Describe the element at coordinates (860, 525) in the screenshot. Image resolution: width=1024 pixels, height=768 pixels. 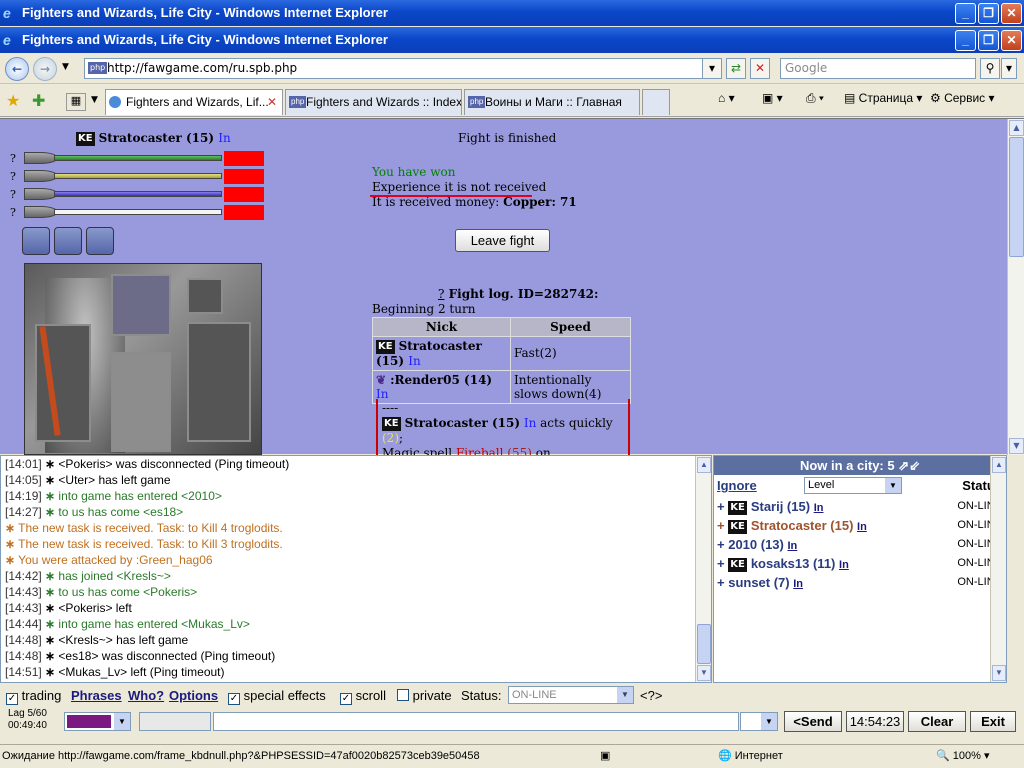
I see `online-user-row: + KE Stratocaster (15) In ON-LINE` at that location.